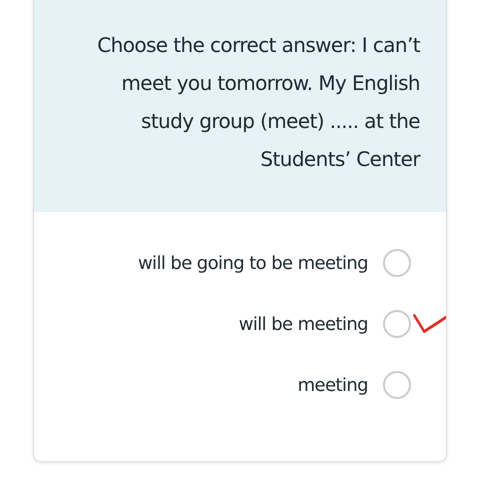  I want to click on option-label: meeting, so click(333, 385).